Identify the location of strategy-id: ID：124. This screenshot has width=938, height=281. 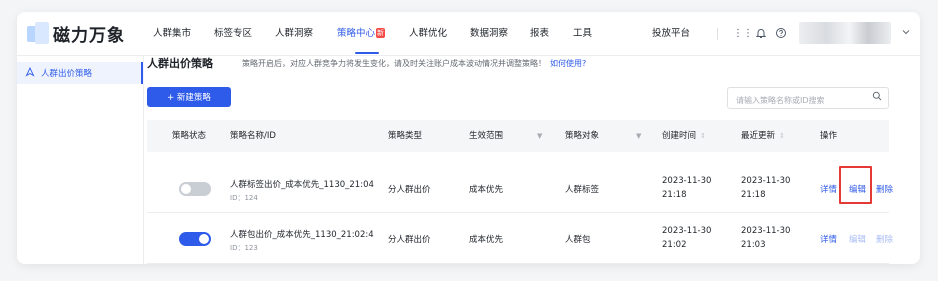
(244, 198).